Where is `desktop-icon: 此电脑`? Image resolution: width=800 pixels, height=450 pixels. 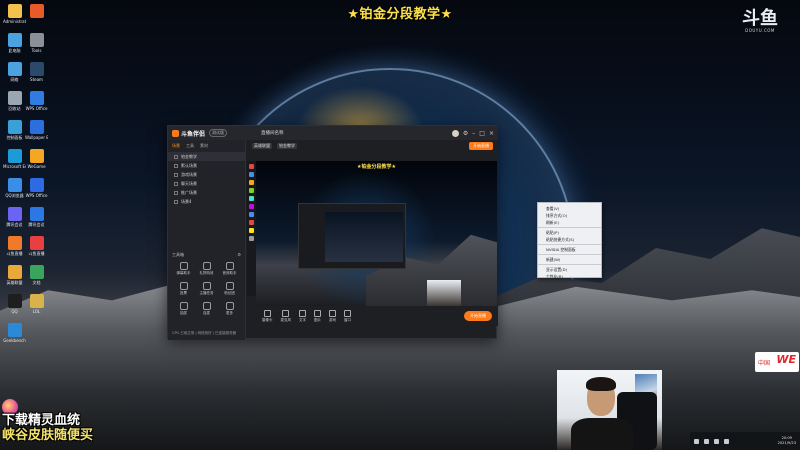
desktop-icon: 此电脑 is located at coordinates (14, 43).